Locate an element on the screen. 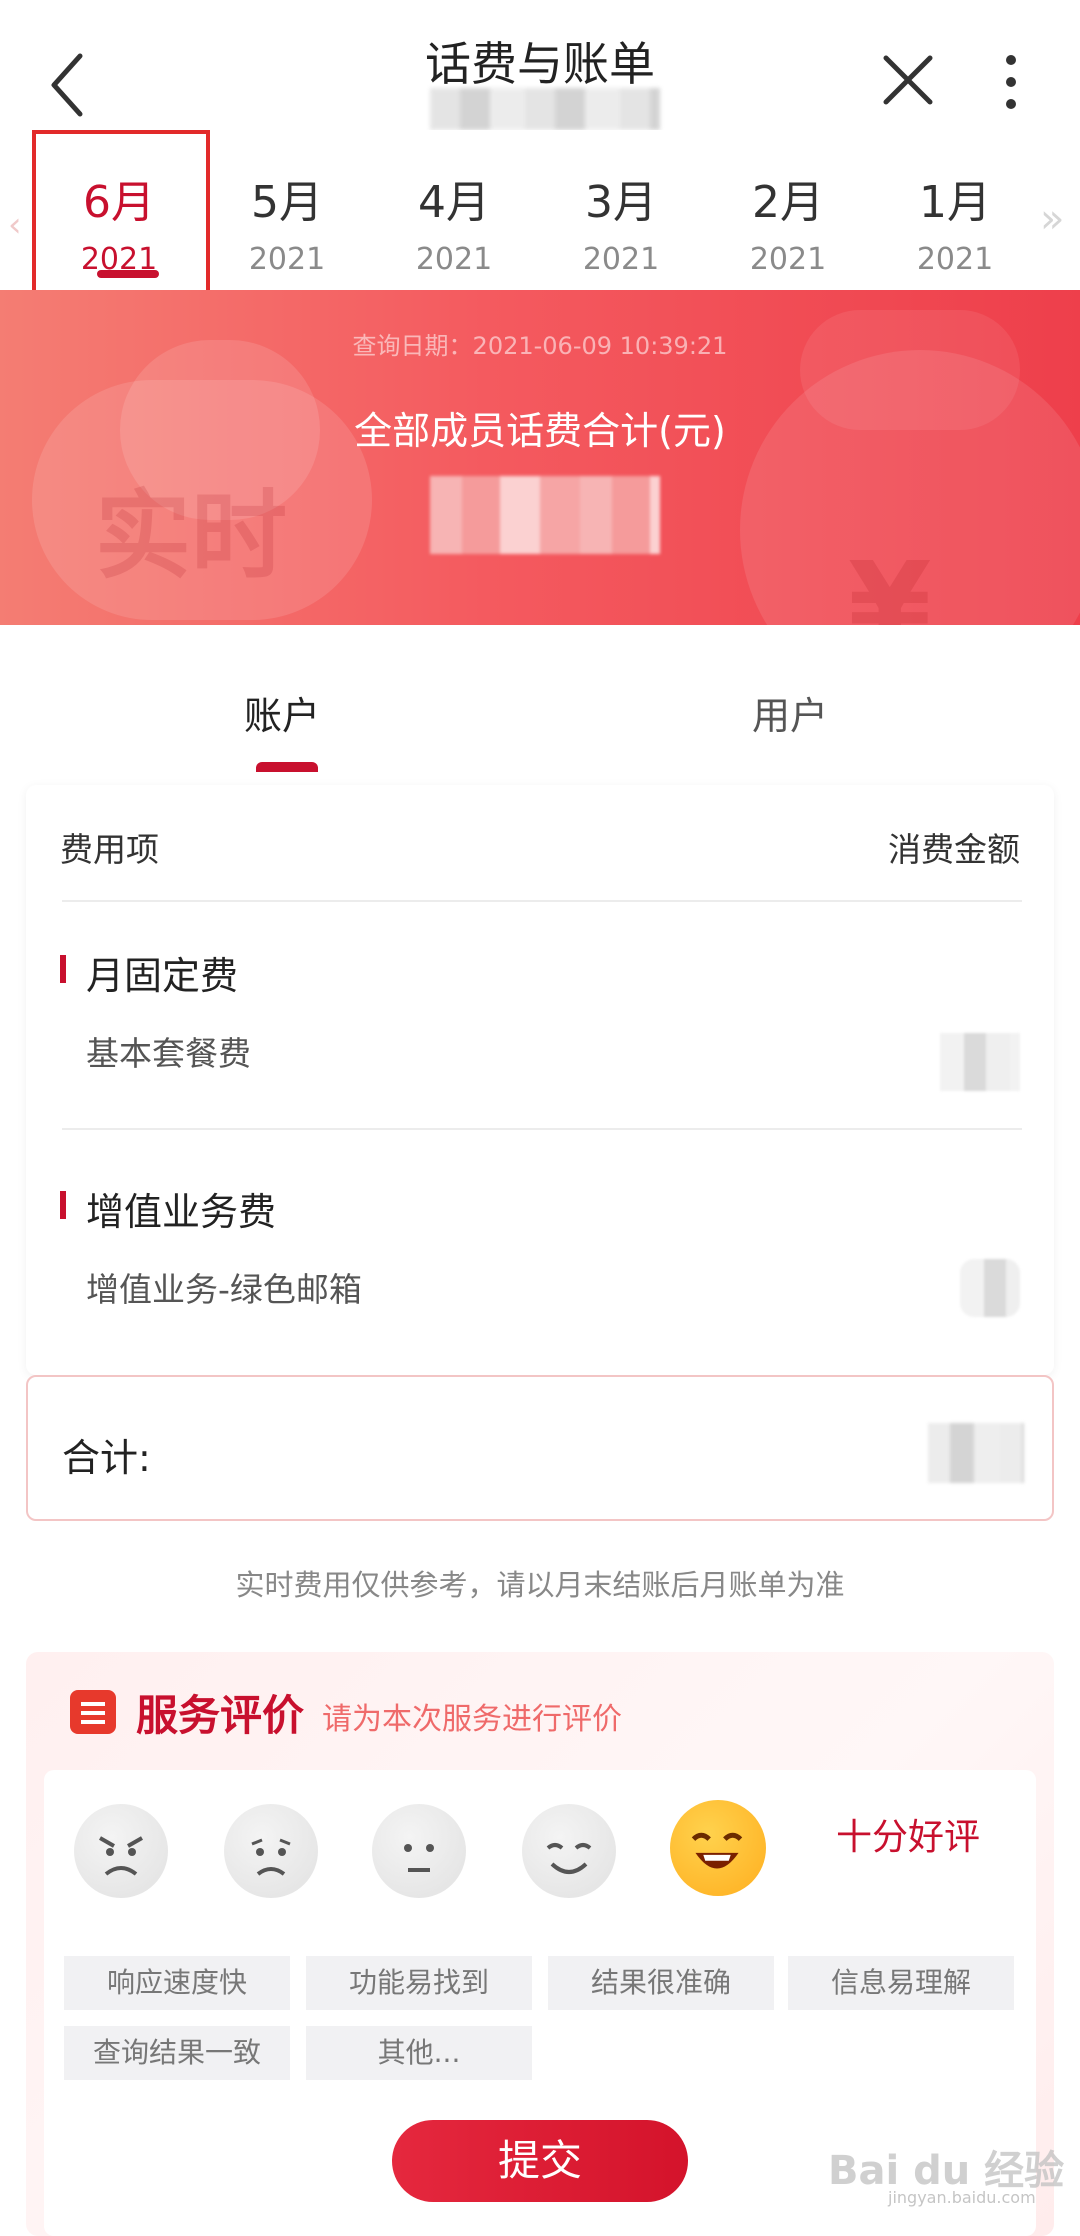 Image resolution: width=1080 pixels, height=2236 pixels. evaluation-subtitle: 请为本次服务进行评价 is located at coordinates (472, 1719).